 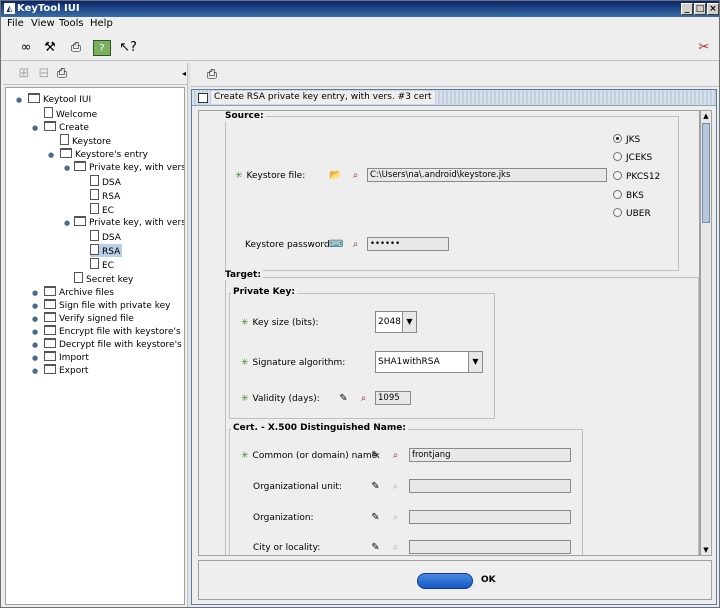 I want to click on radio-jks: JKS, so click(x=626, y=139).